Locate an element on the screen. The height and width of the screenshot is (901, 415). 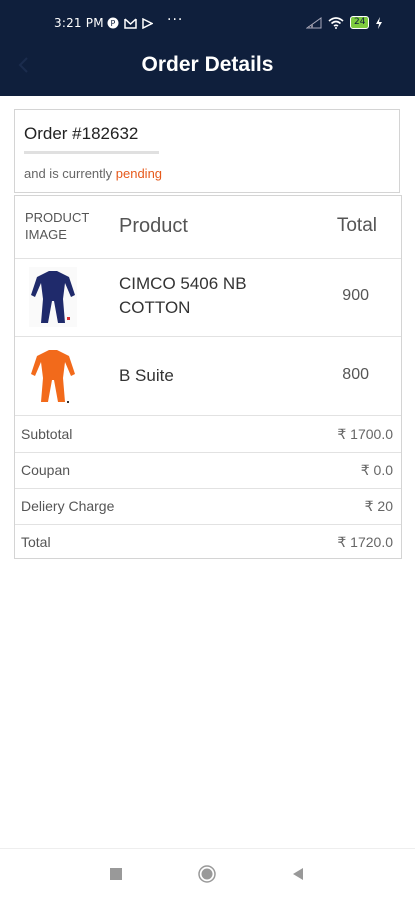
table-row: CIMCO 5406 NB COTTON 900 is located at coordinates (208, 297).